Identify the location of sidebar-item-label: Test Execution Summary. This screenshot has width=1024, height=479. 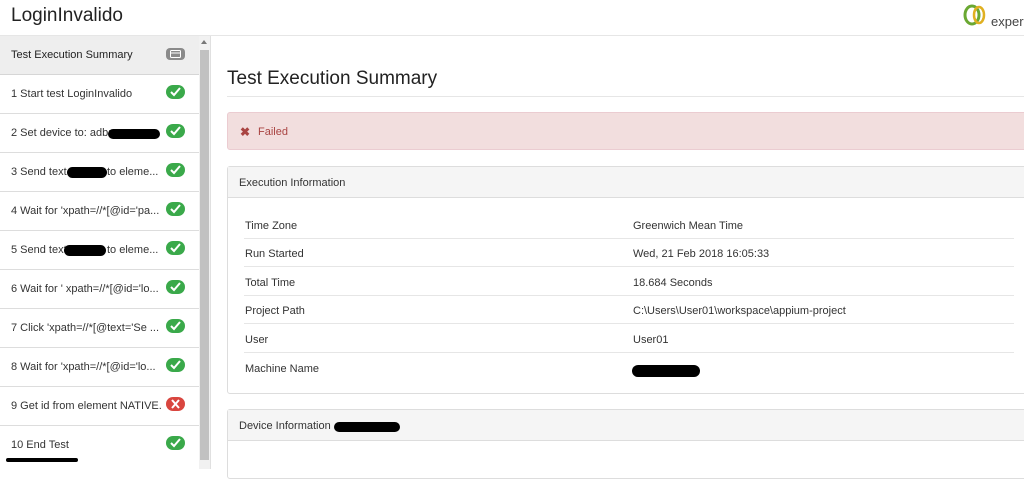
(72, 55).